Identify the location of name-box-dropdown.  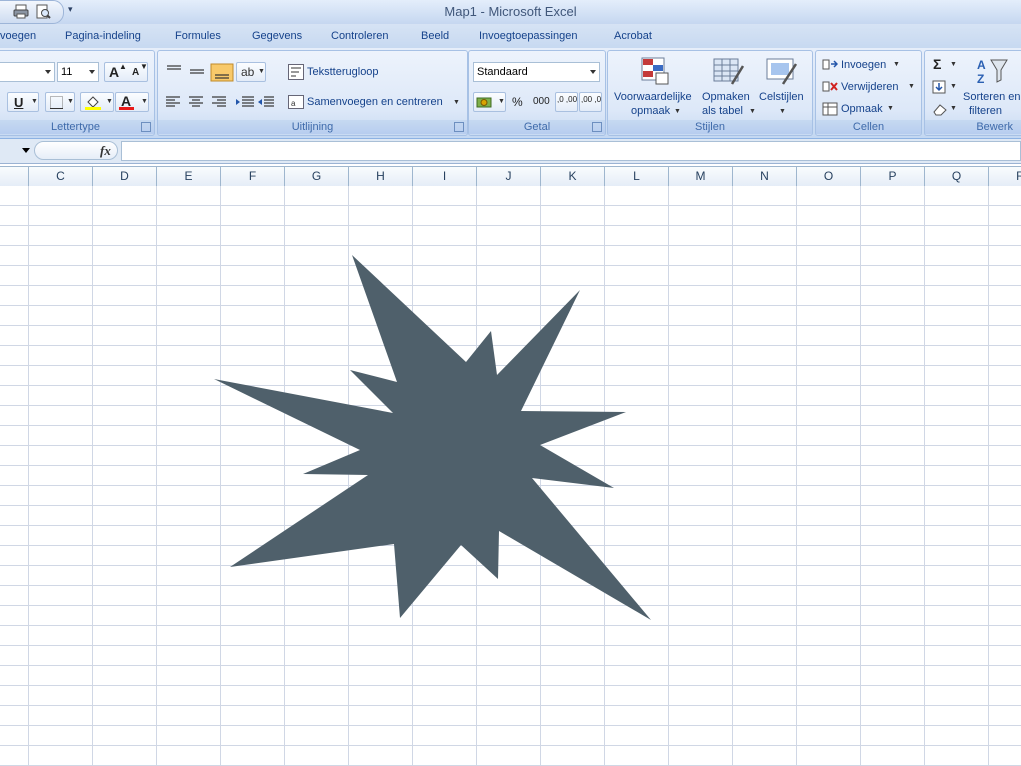
(26, 150).